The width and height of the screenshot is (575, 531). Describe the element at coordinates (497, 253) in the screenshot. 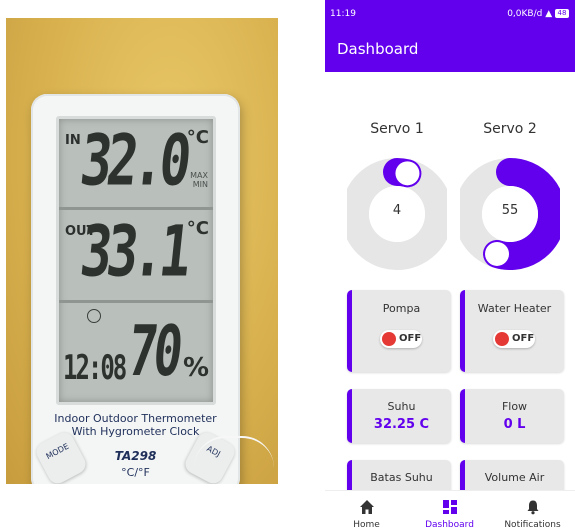

I see `servo2-knob` at that location.